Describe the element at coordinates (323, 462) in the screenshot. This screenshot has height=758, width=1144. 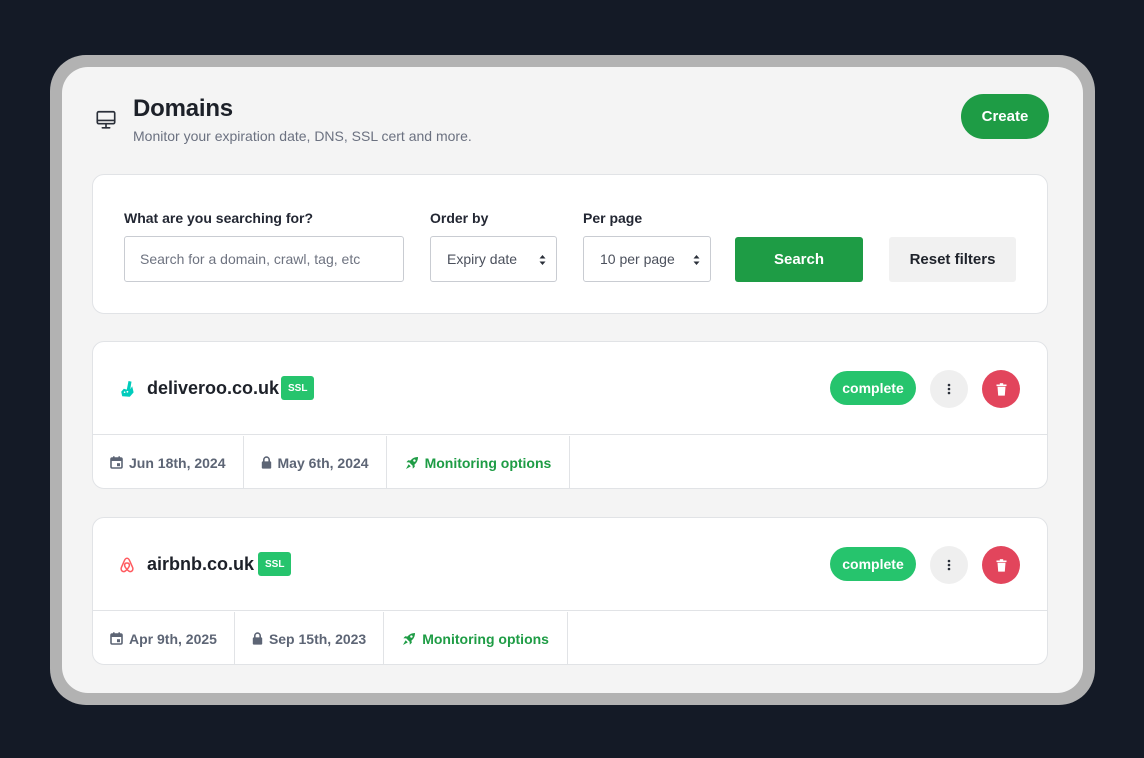
I see `ssl-date-text: May 6th, 2024` at that location.